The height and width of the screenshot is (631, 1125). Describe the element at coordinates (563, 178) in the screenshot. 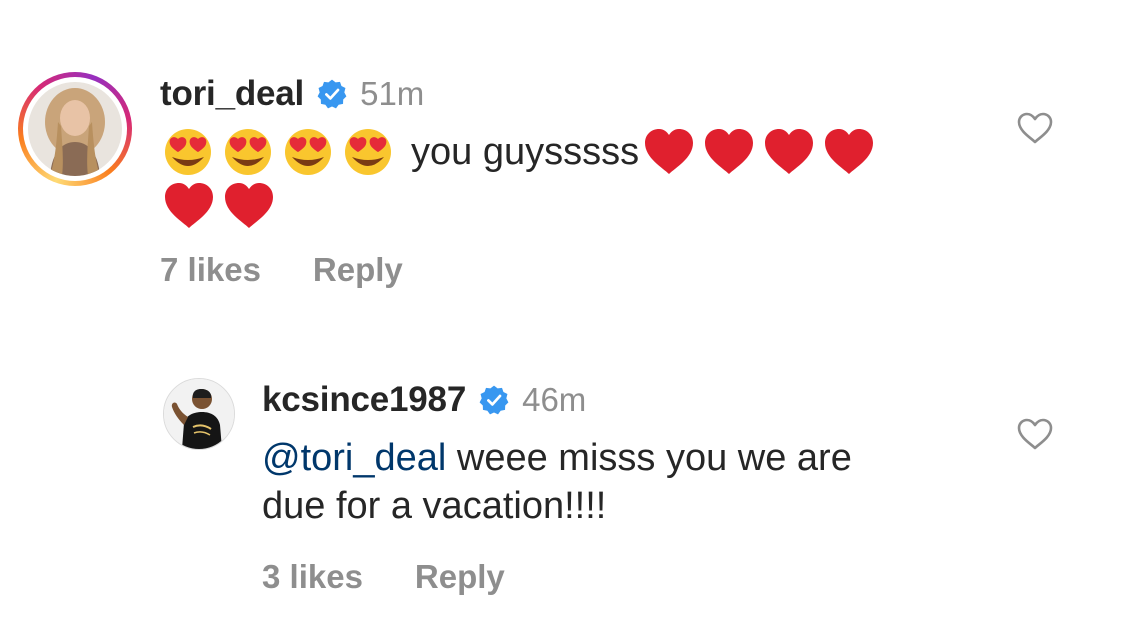

I see `comment-text: you guysssss` at that location.